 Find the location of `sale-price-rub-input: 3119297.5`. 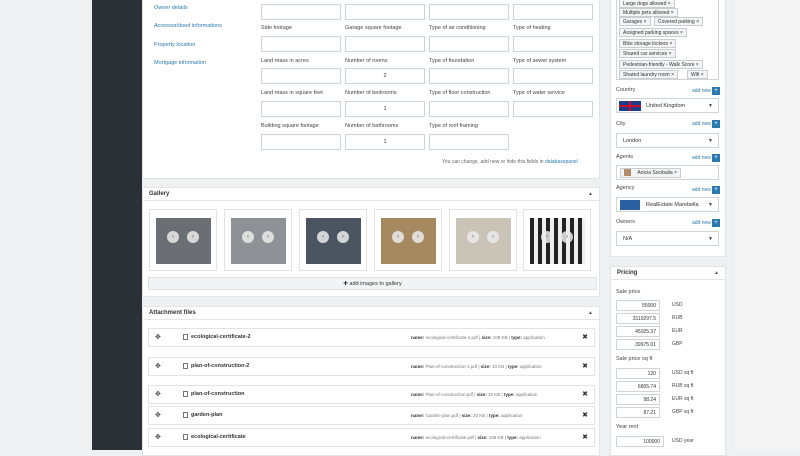

sale-price-rub-input: 3119297.5 is located at coordinates (638, 318).